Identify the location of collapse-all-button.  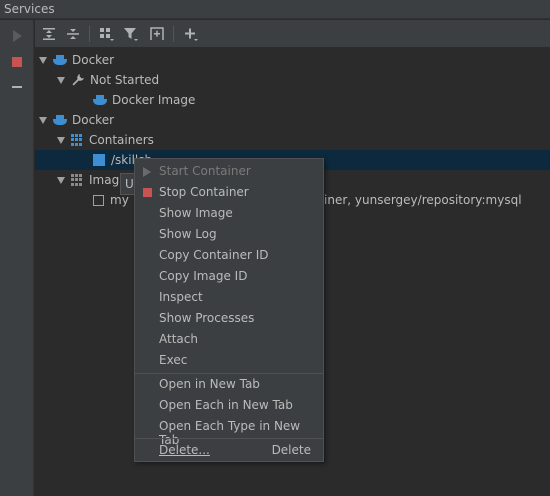
(73, 34).